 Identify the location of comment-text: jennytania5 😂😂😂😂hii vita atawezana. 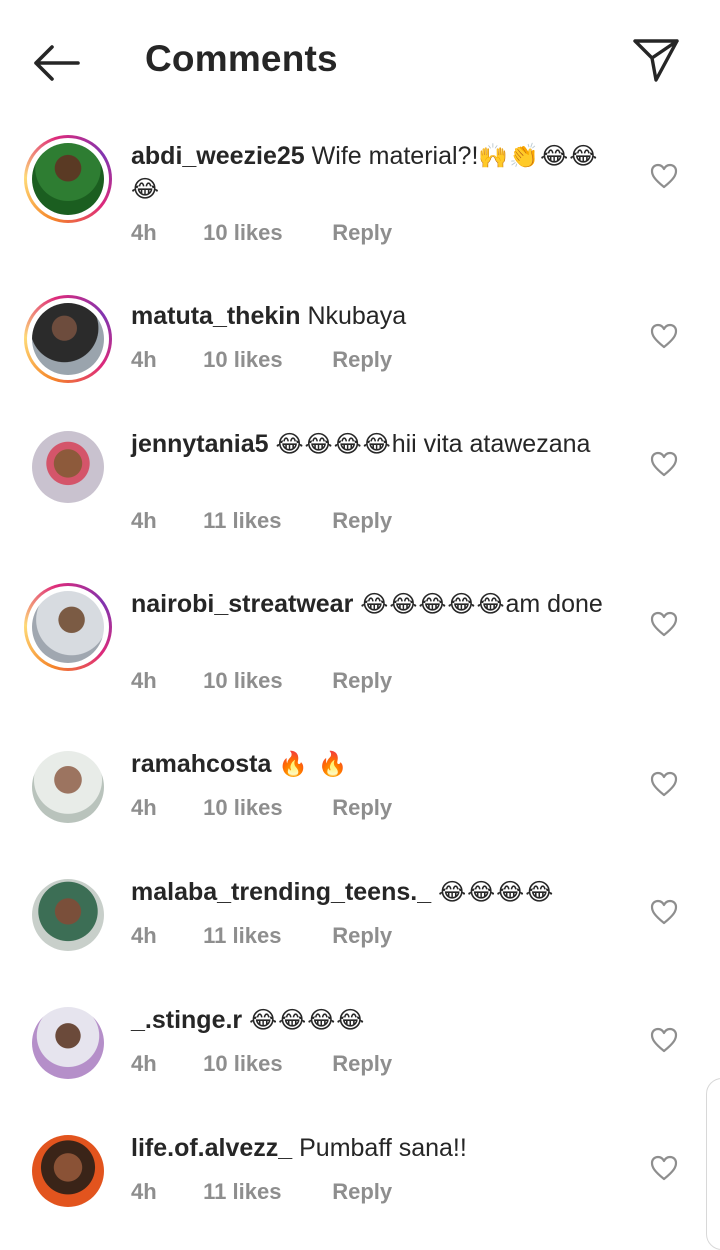
(376, 444).